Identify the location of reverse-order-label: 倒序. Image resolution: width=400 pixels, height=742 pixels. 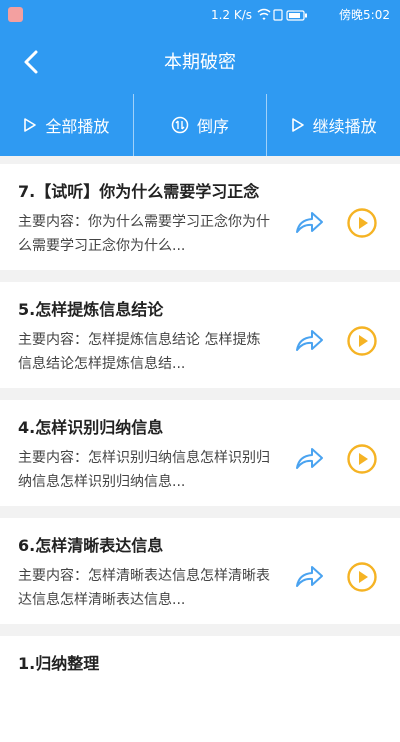
(213, 126).